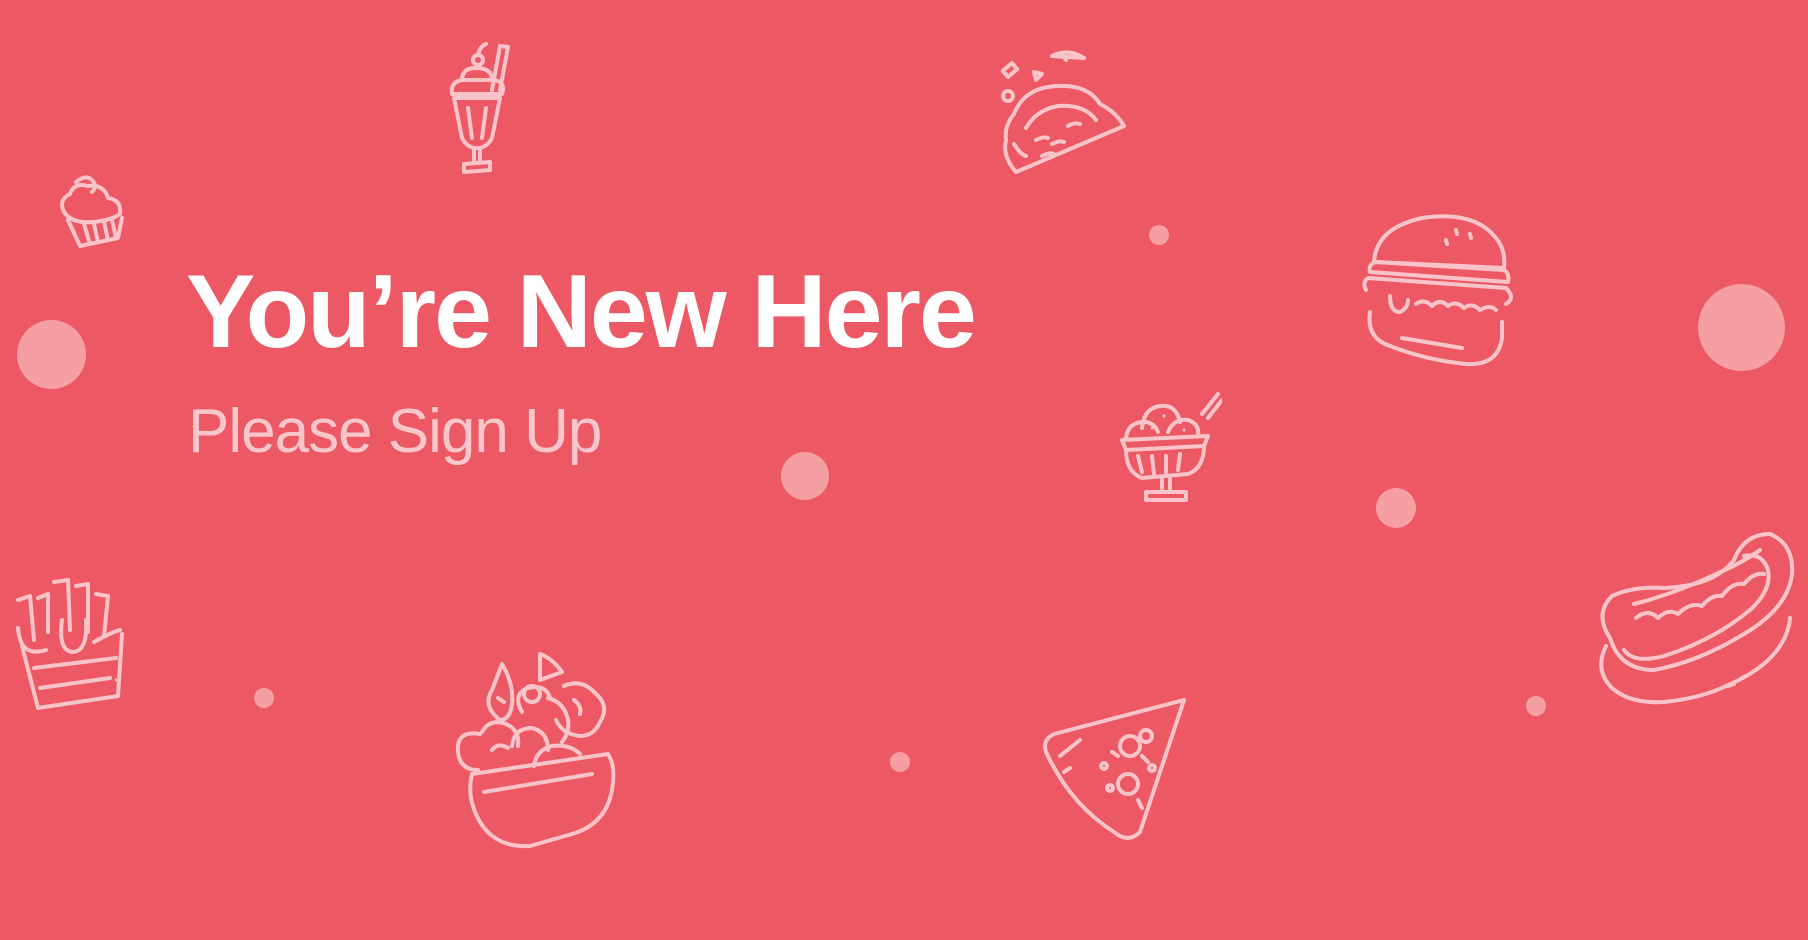 The width and height of the screenshot is (1808, 940). What do you see at coordinates (535, 750) in the screenshot?
I see `salad-bowl-icon` at bounding box center [535, 750].